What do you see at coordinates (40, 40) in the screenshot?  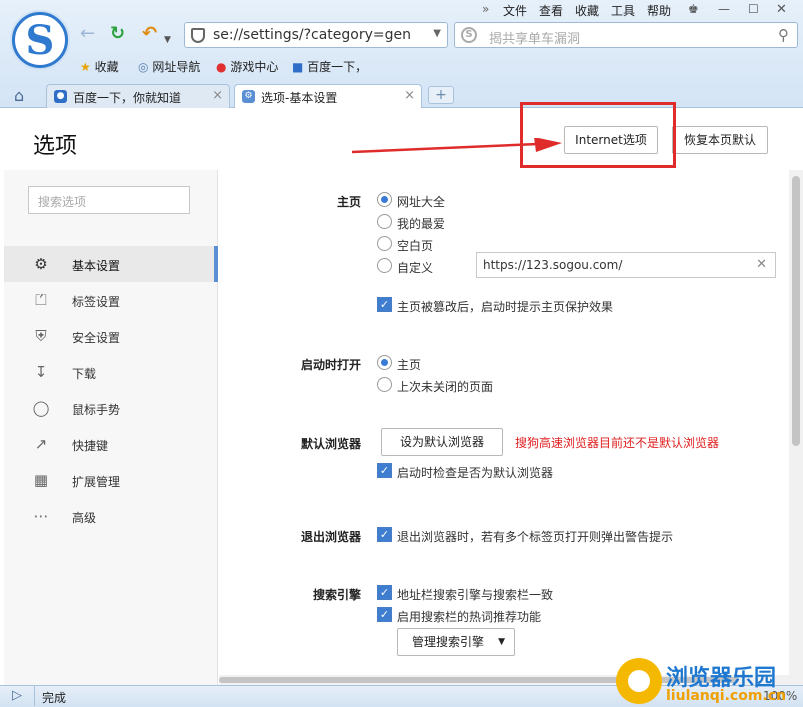 I see `sogou-logo: S` at bounding box center [40, 40].